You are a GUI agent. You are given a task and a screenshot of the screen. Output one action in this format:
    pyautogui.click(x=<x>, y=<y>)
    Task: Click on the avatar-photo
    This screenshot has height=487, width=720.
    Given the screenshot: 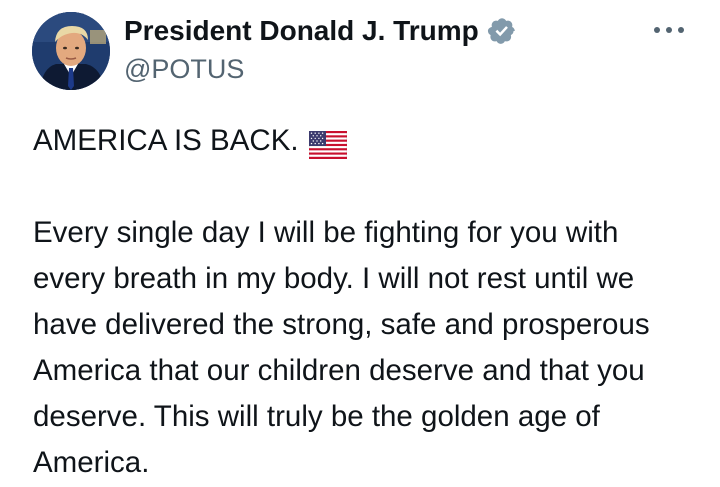 What is the action you would take?
    pyautogui.click(x=71, y=51)
    